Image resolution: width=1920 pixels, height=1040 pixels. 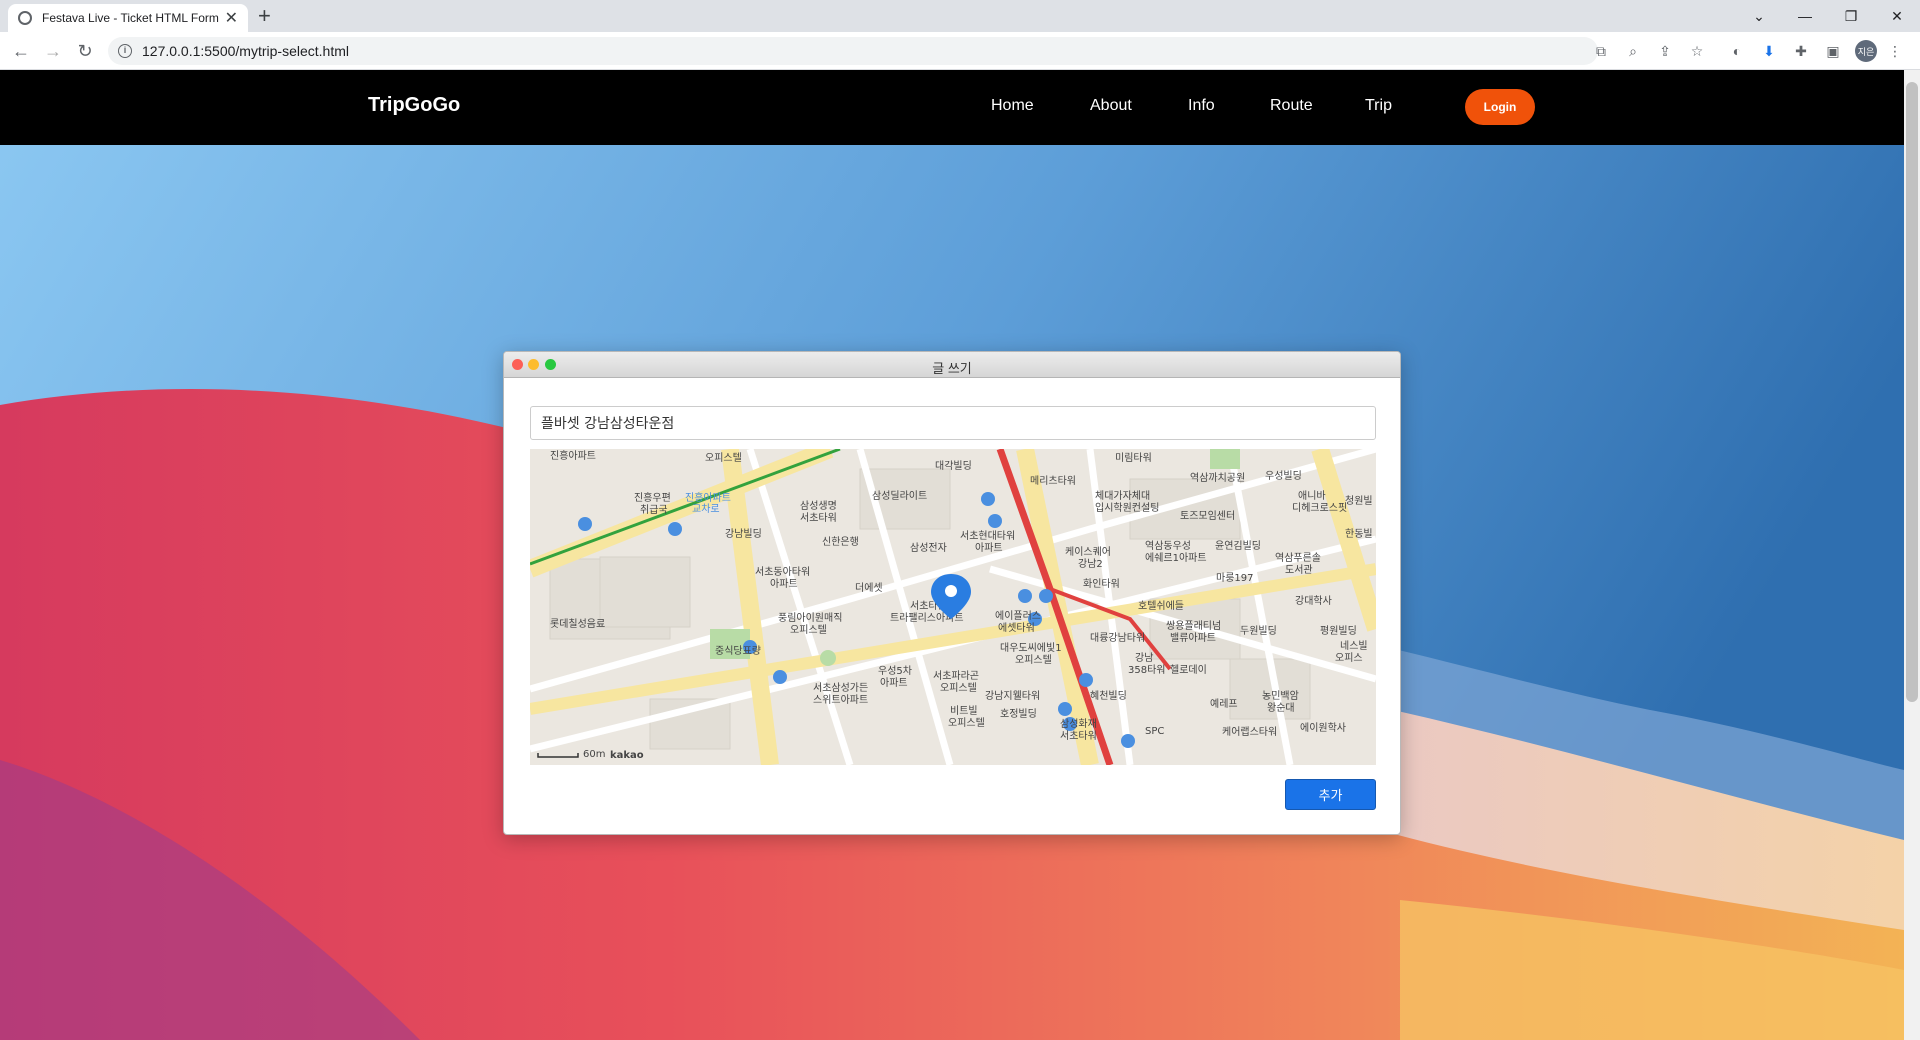 I want to click on svg-text: 진흥아파트, so click(x=708, y=497).